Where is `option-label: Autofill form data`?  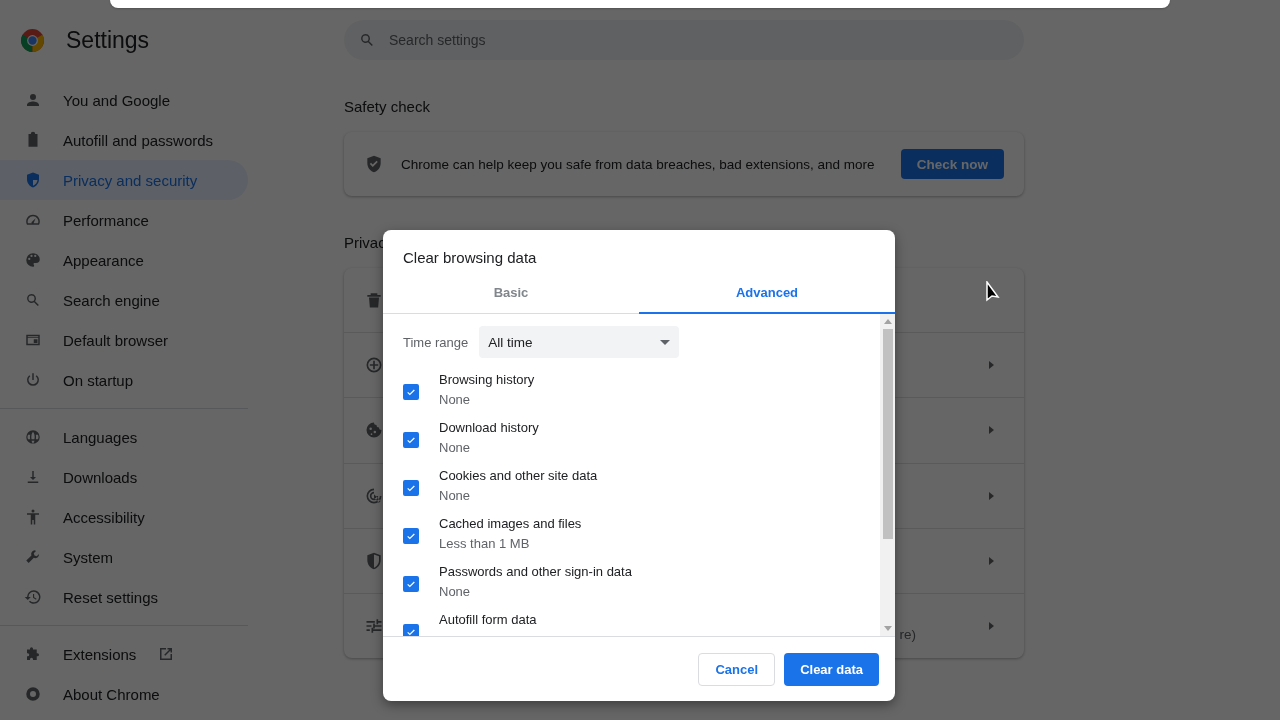
option-label: Autofill form data is located at coordinates (488, 619).